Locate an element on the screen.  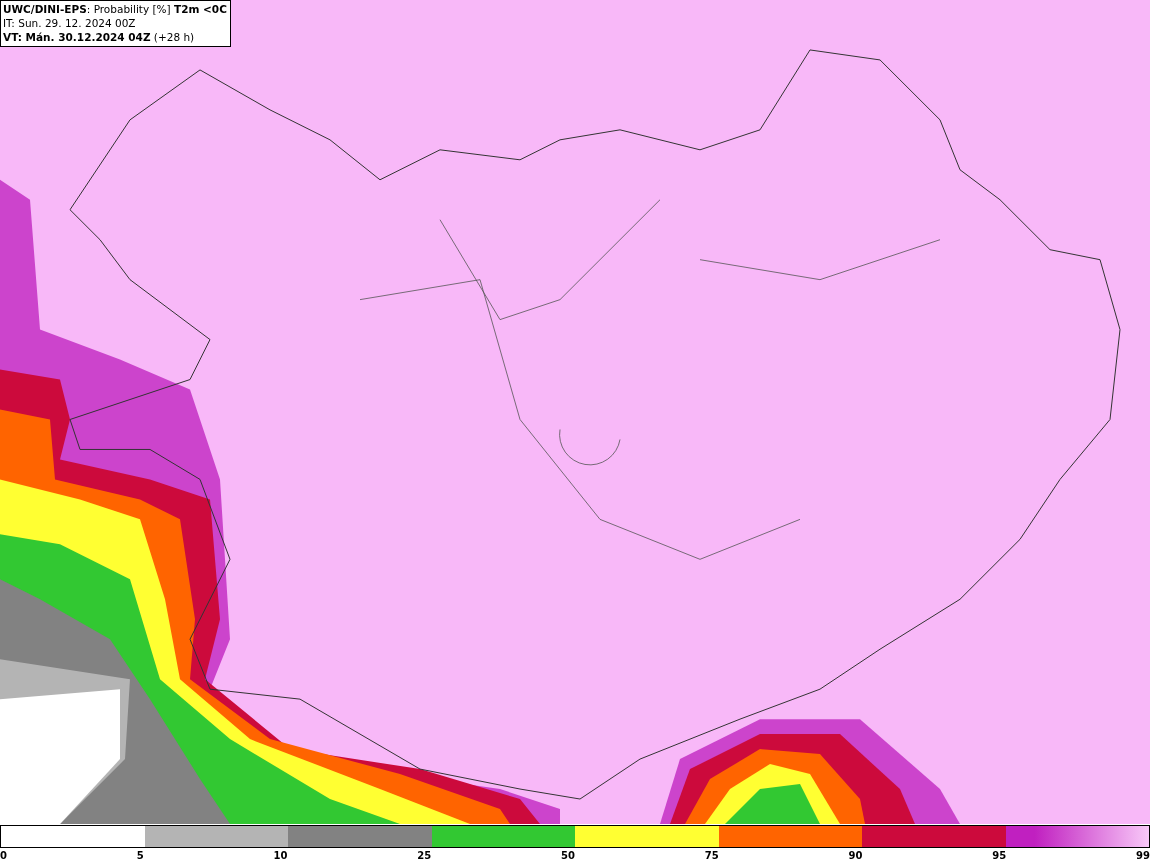
legend-tick-label: 0 is located at coordinates (3, 856).